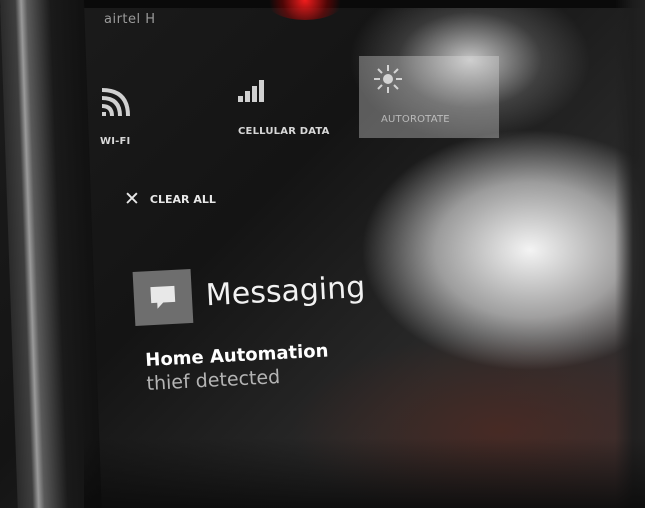  I want to click on quick-action-wifi: WI-FI, so click(133, 119).